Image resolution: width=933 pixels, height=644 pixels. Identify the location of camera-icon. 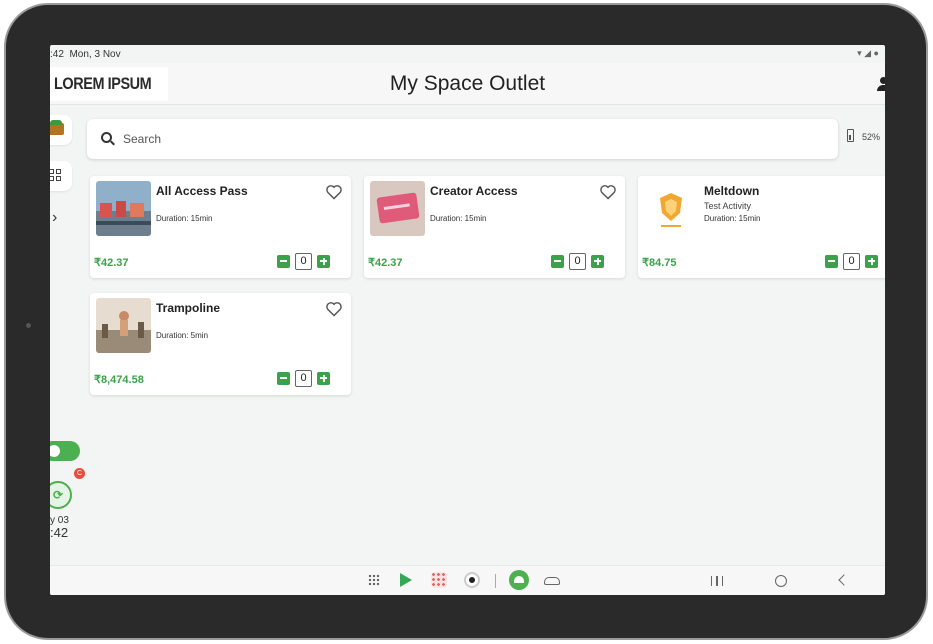
(472, 580).